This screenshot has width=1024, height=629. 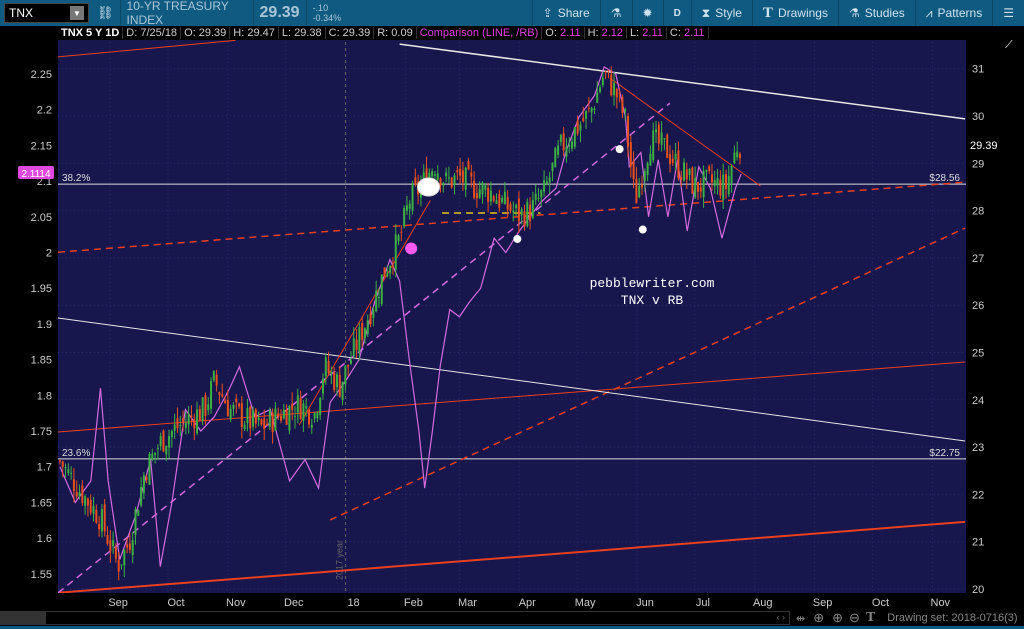 I want to click on symbol-input: TNX ▼, so click(x=46, y=13).